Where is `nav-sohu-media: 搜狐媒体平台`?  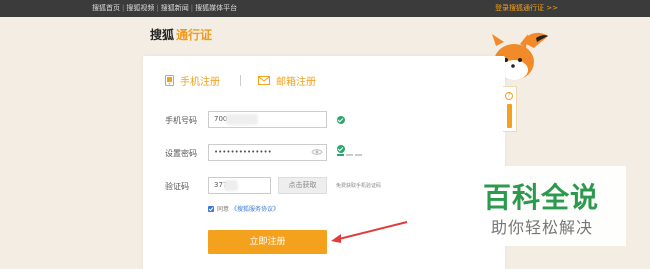
nav-sohu-media: 搜狐媒体平台 is located at coordinates (216, 8).